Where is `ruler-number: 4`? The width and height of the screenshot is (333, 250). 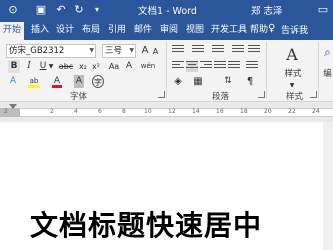 ruler-number: 4 is located at coordinates (76, 111).